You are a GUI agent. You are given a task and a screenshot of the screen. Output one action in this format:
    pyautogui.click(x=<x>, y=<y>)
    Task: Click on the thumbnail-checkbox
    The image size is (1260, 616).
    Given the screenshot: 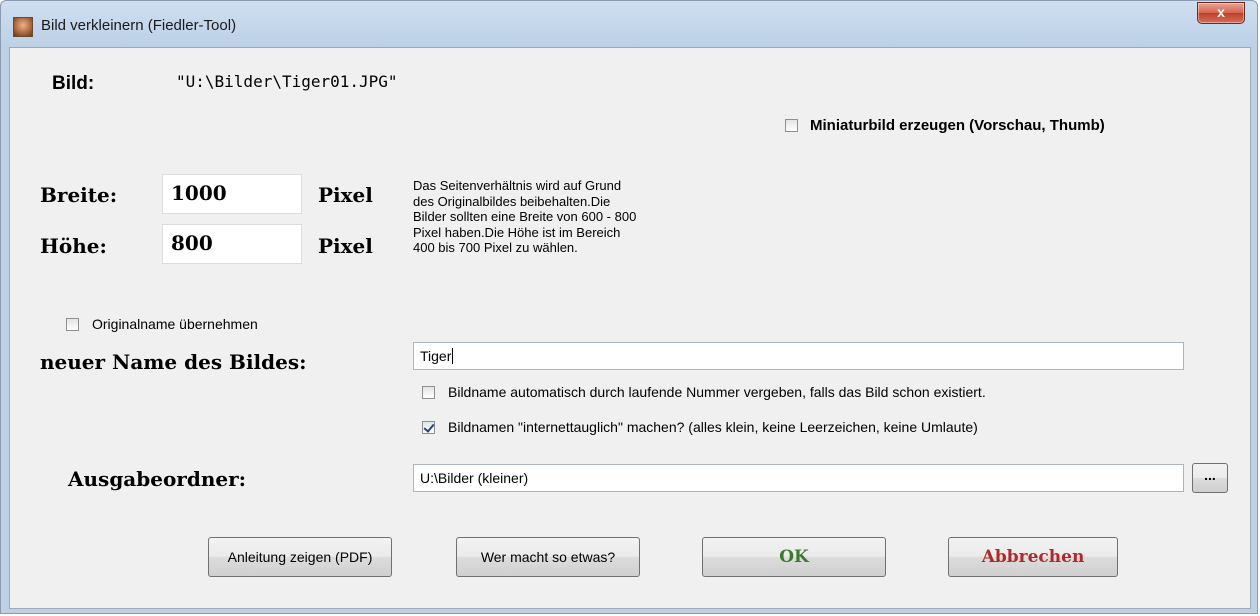 What is the action you would take?
    pyautogui.click(x=791, y=125)
    